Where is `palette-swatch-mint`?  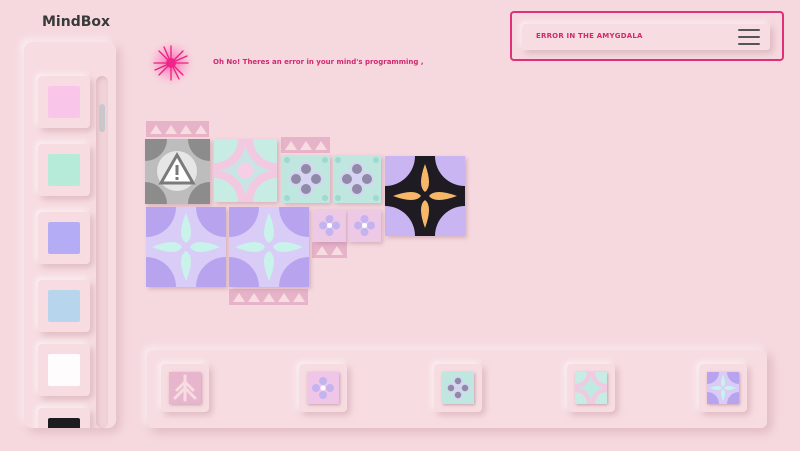 palette-swatch-mint is located at coordinates (64, 170).